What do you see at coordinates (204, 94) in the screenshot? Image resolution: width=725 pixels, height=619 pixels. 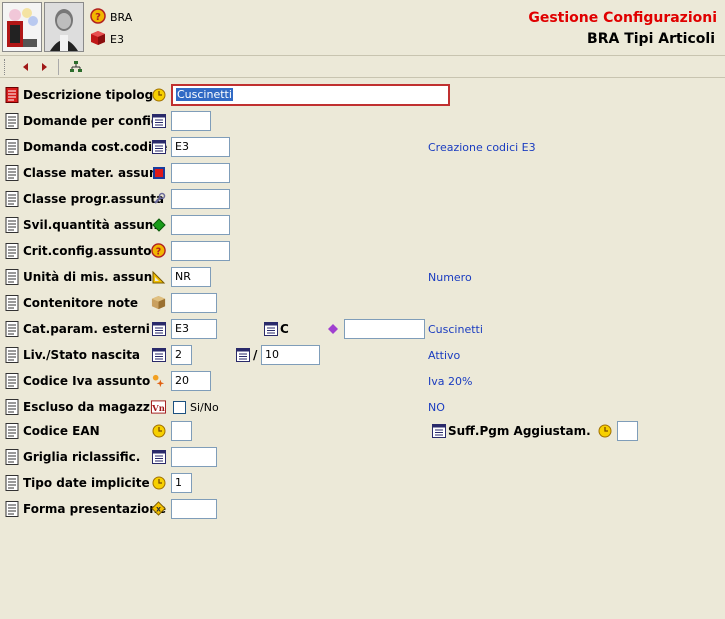 I see `input-value-descrizione-tipolog: Cuscinetti` at bounding box center [204, 94].